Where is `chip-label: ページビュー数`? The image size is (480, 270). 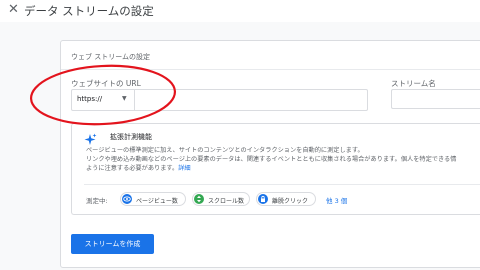 chip-label: ページビュー数 is located at coordinates (157, 201).